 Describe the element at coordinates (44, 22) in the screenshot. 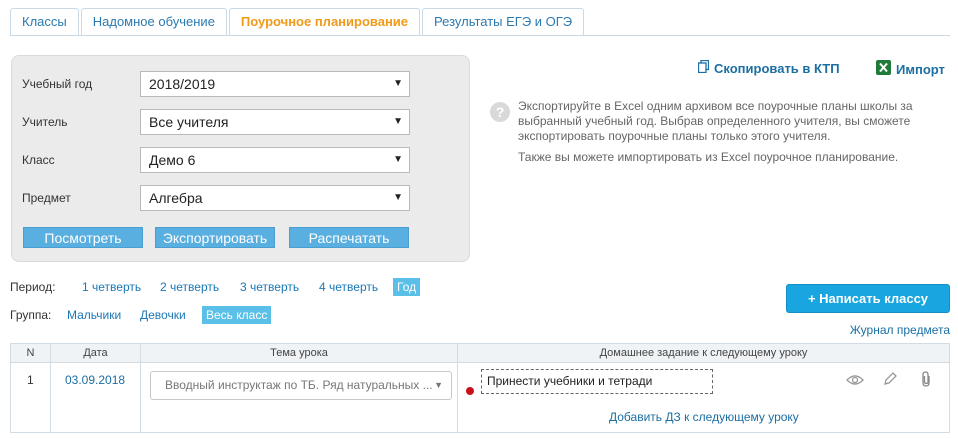

I see `tab-classes: Классы` at that location.